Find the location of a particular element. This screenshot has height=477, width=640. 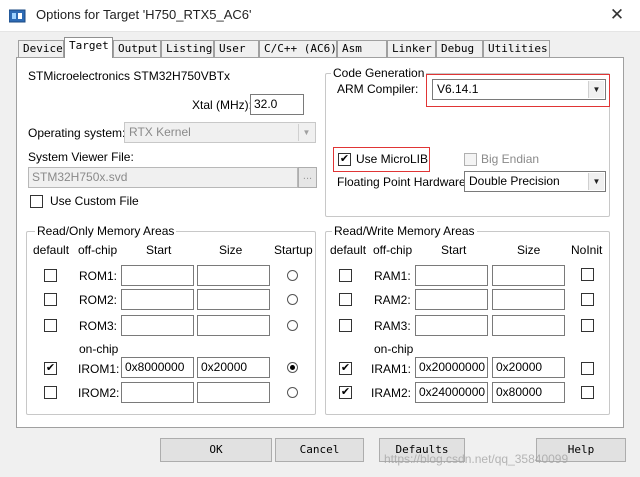

irom2-size-input is located at coordinates (233, 392).